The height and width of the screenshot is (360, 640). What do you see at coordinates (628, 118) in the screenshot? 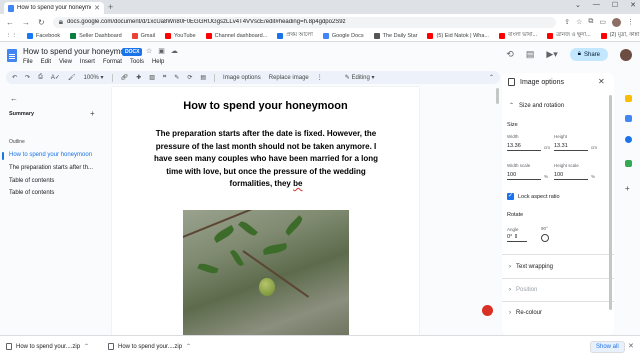
I see `tasks-icon` at bounding box center [628, 118].